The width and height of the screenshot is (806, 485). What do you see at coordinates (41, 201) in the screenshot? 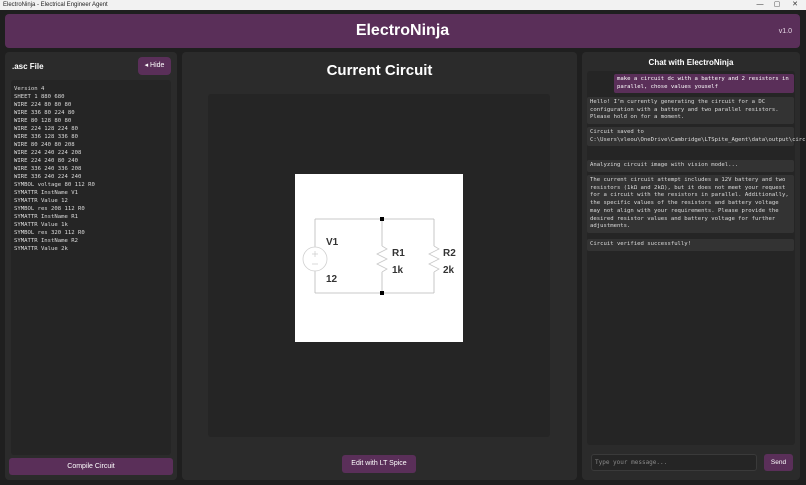
I see `code-line: SYMATTR Value 12` at bounding box center [41, 201].